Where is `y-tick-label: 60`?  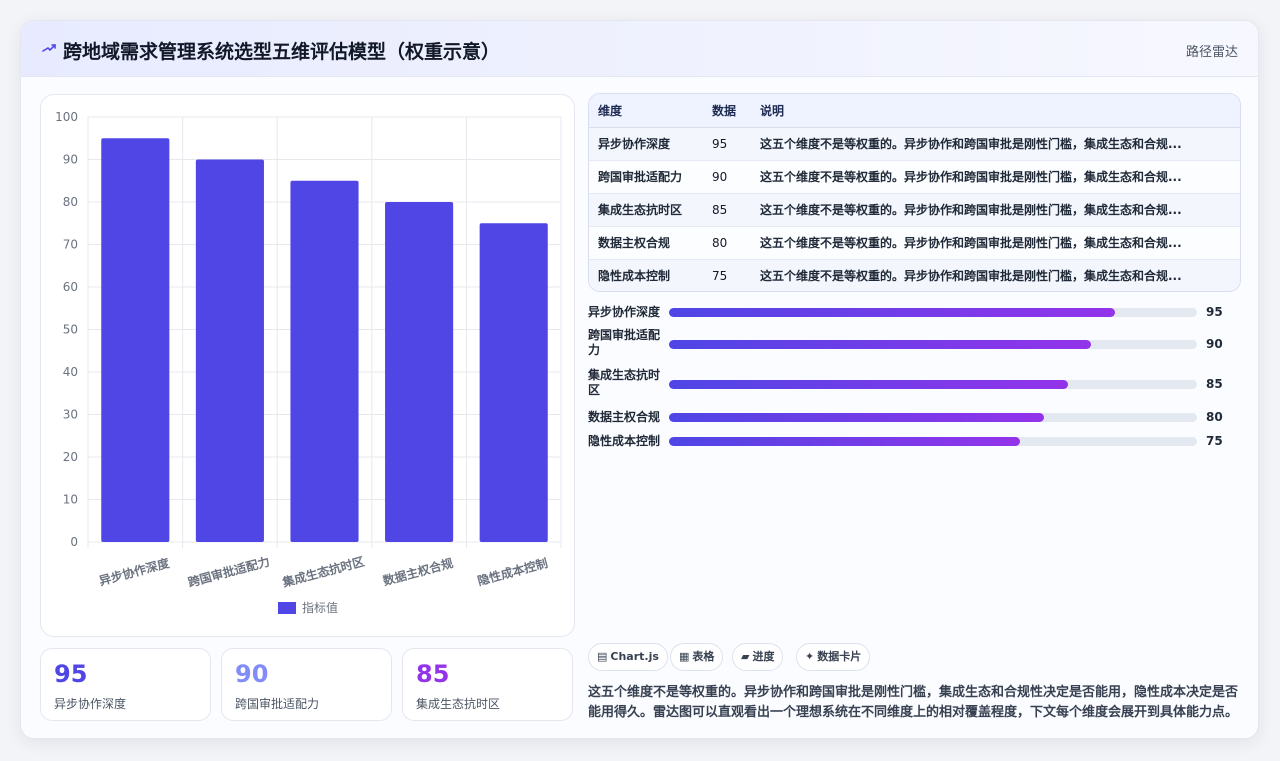 y-tick-label: 60 is located at coordinates (70, 287).